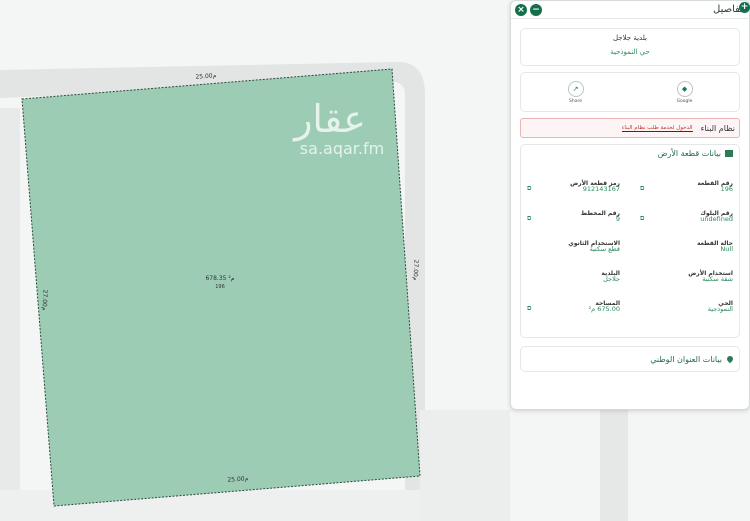  What do you see at coordinates (220, 287) in the screenshot?
I see `parcel-number-label: 196` at bounding box center [220, 287].